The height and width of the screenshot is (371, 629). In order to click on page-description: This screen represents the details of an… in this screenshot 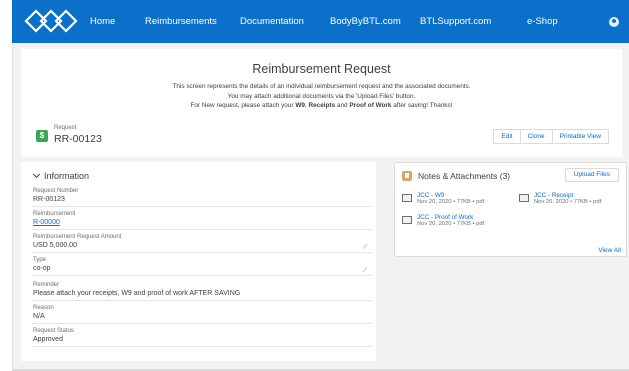, I will do `click(321, 96)`.